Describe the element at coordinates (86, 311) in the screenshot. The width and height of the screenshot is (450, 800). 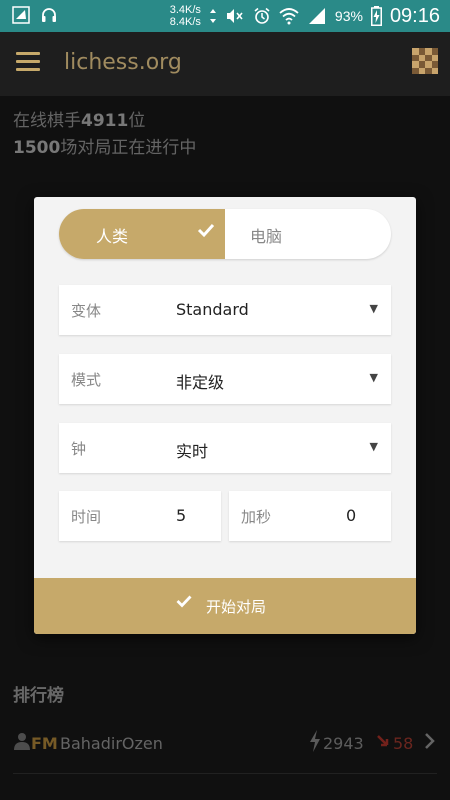
I see `variant-label: 变体` at that location.